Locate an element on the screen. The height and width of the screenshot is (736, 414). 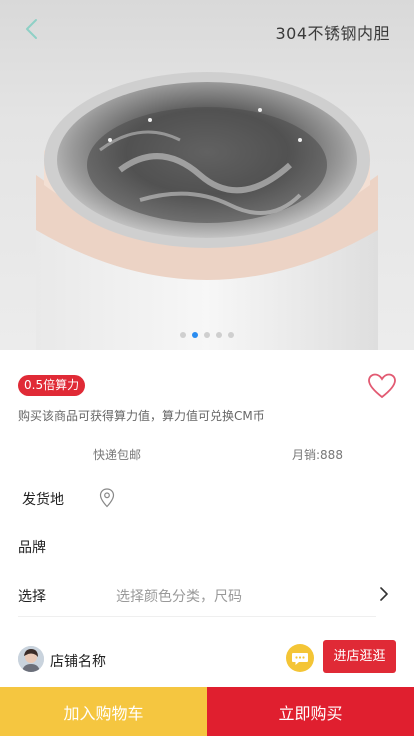
select-label: 选择 is located at coordinates (32, 597).